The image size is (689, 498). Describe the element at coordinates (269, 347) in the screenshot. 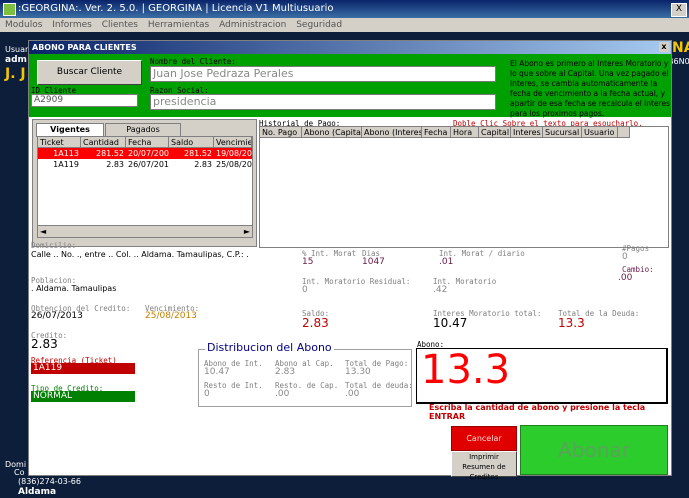

I see `distribucion-title: Distribucion del Abono` at that location.